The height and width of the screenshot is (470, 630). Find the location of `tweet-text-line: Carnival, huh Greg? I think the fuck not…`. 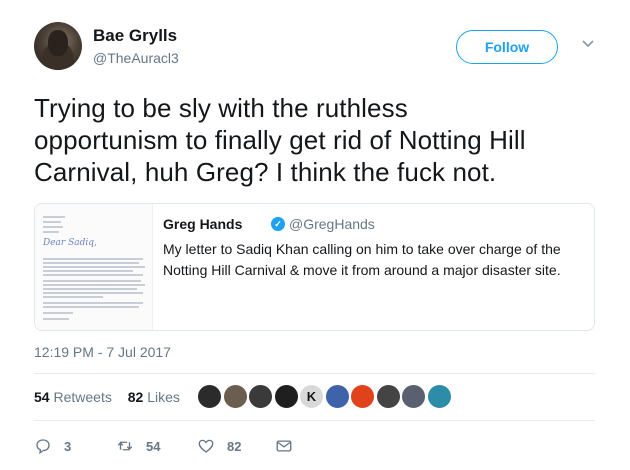

tweet-text-line: Carnival, huh Greg? I think the fuck not… is located at coordinates (265, 172).